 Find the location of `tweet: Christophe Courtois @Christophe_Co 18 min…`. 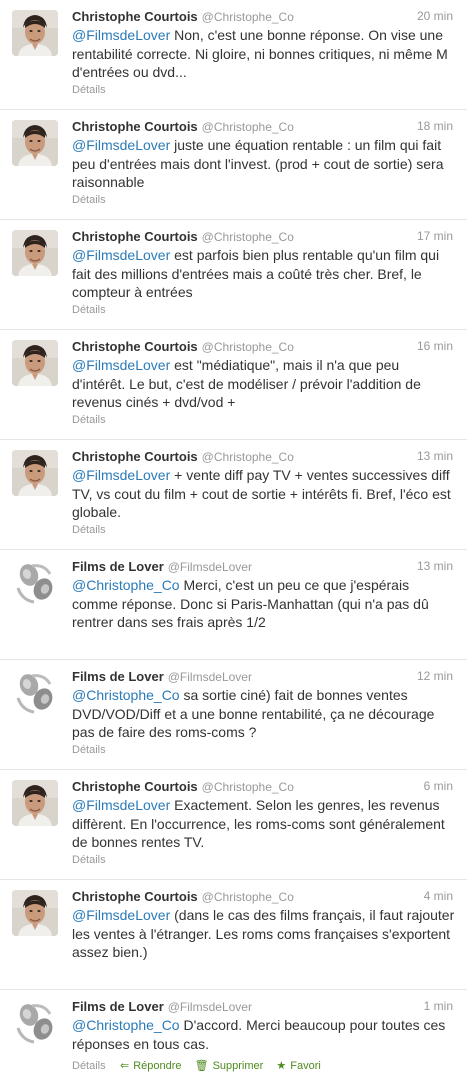

tweet: Christophe Courtois @Christophe_Co 18 min… is located at coordinates (233, 165).